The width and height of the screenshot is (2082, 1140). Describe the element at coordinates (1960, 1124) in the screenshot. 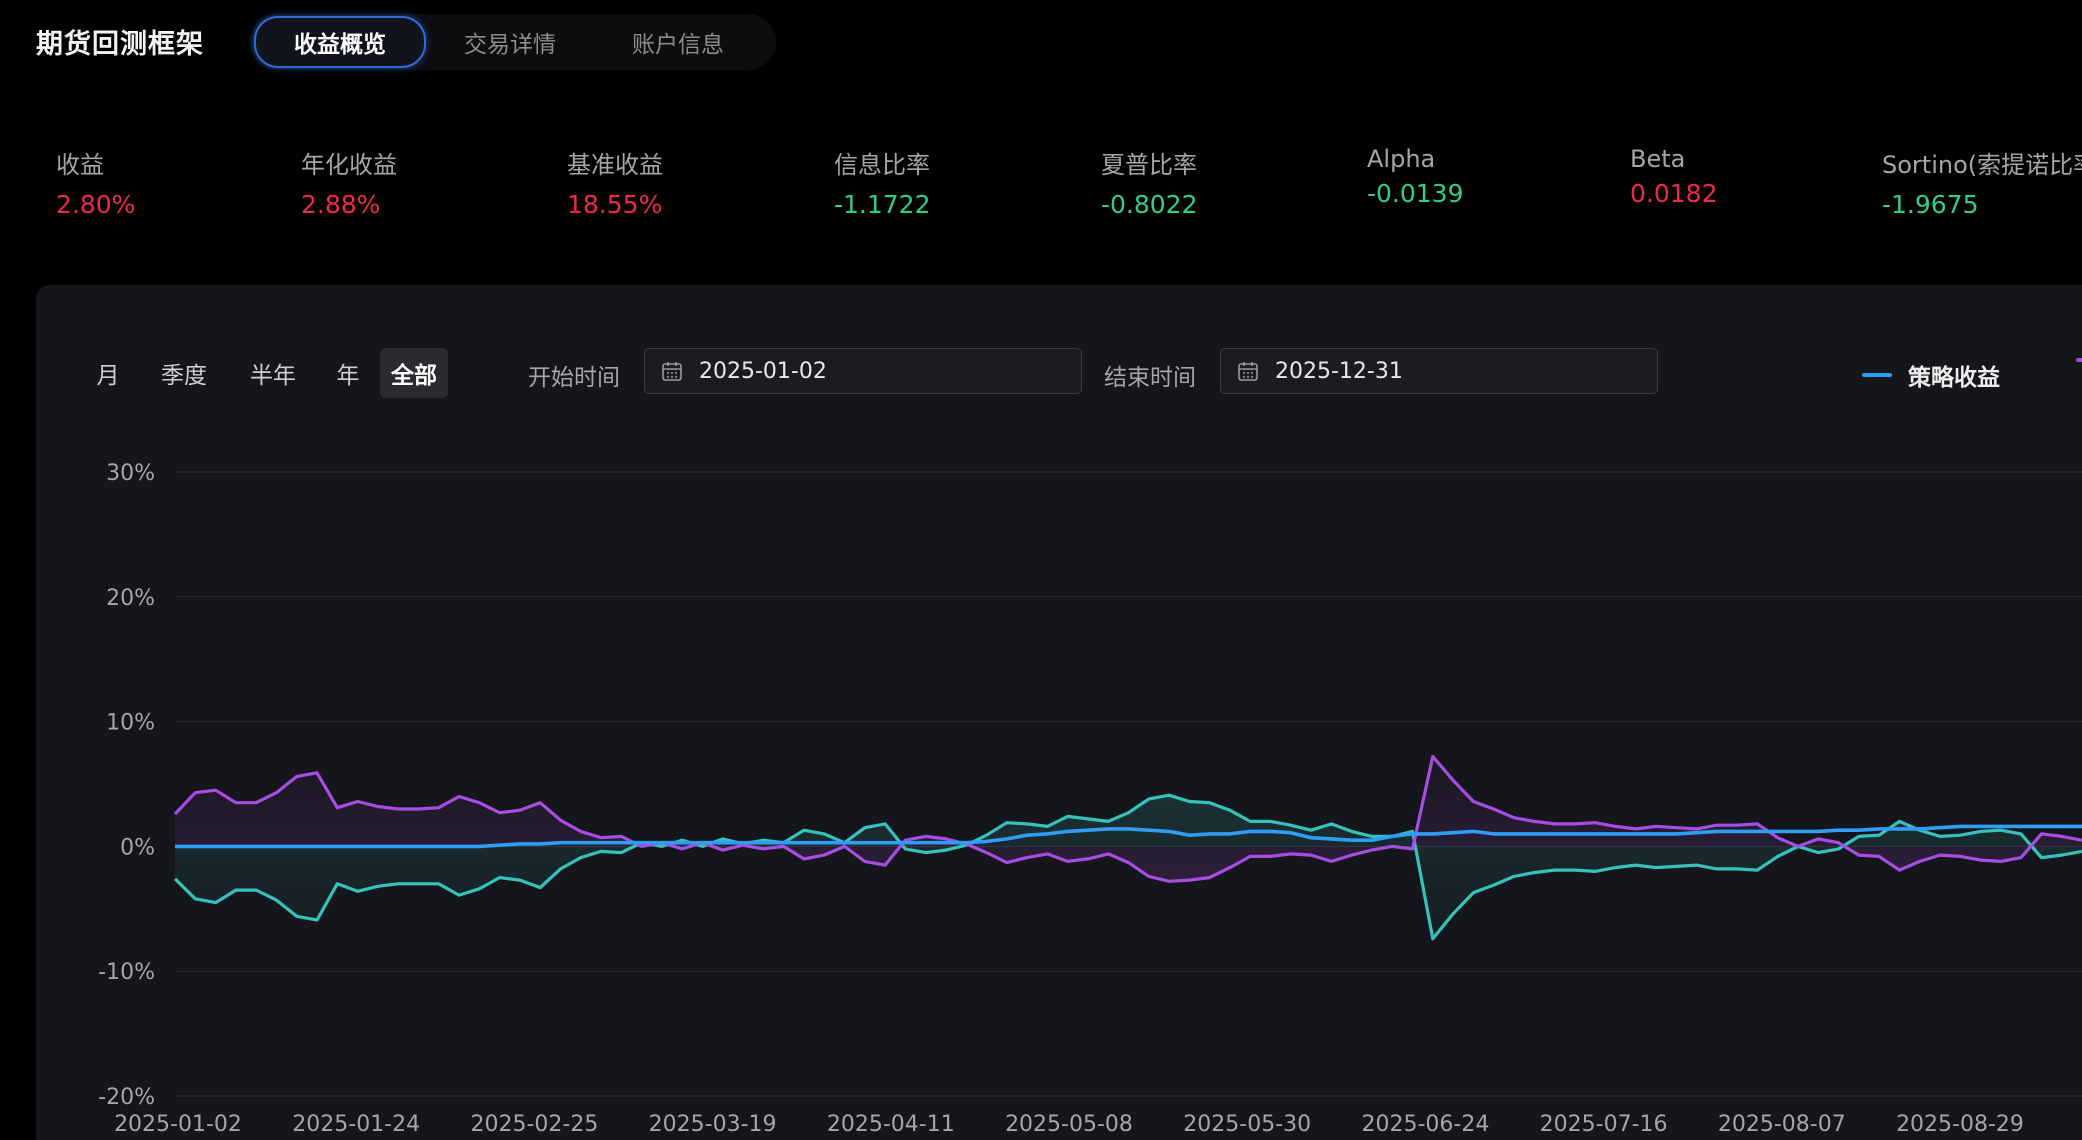

I see `x-tick-label: 2025-08-29` at that location.